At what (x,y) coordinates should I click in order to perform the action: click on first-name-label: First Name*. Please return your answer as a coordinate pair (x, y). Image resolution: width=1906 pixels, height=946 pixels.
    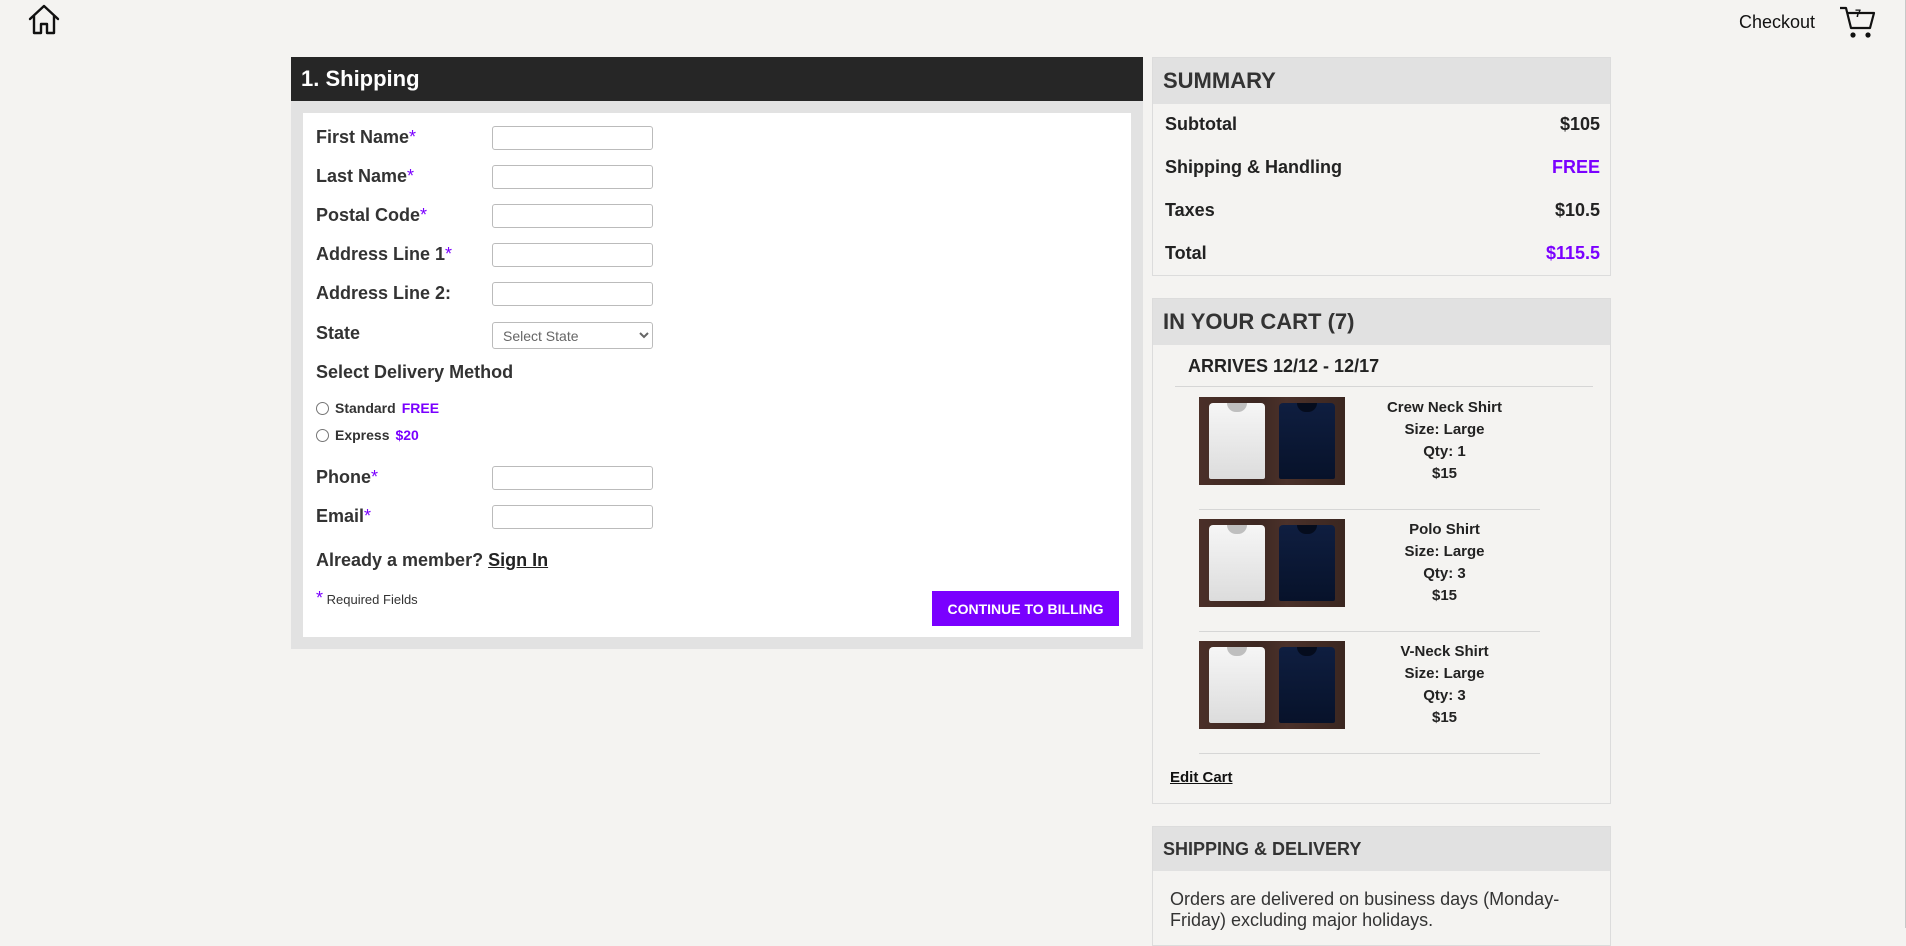
    Looking at the image, I should click on (366, 137).